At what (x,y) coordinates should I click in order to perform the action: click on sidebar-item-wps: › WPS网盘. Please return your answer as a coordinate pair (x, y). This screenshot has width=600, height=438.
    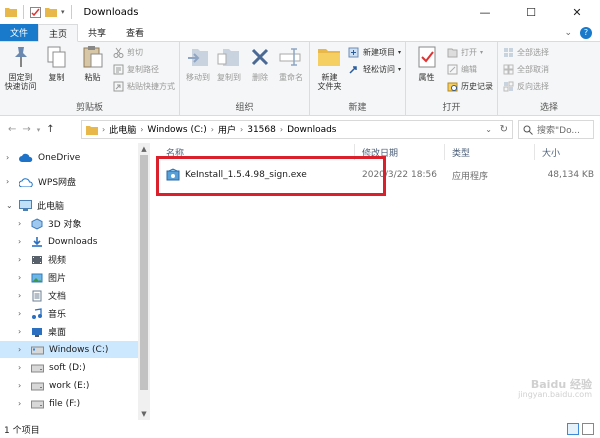
    Looking at the image, I should click on (41, 181).